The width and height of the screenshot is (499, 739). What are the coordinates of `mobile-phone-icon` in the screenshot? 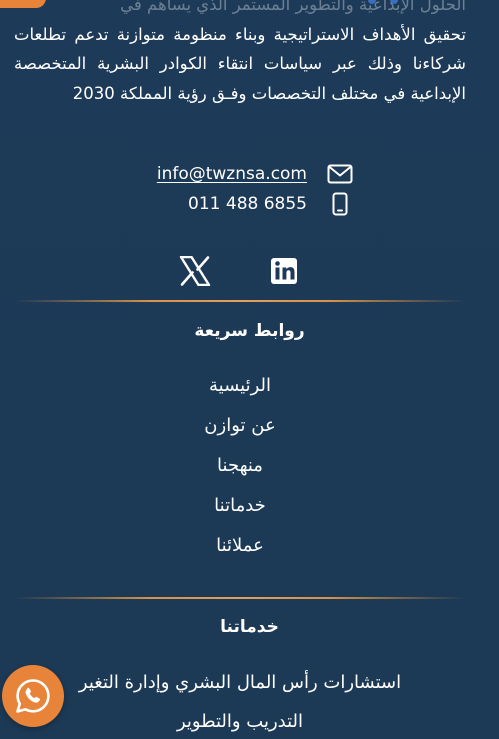 It's located at (340, 204).